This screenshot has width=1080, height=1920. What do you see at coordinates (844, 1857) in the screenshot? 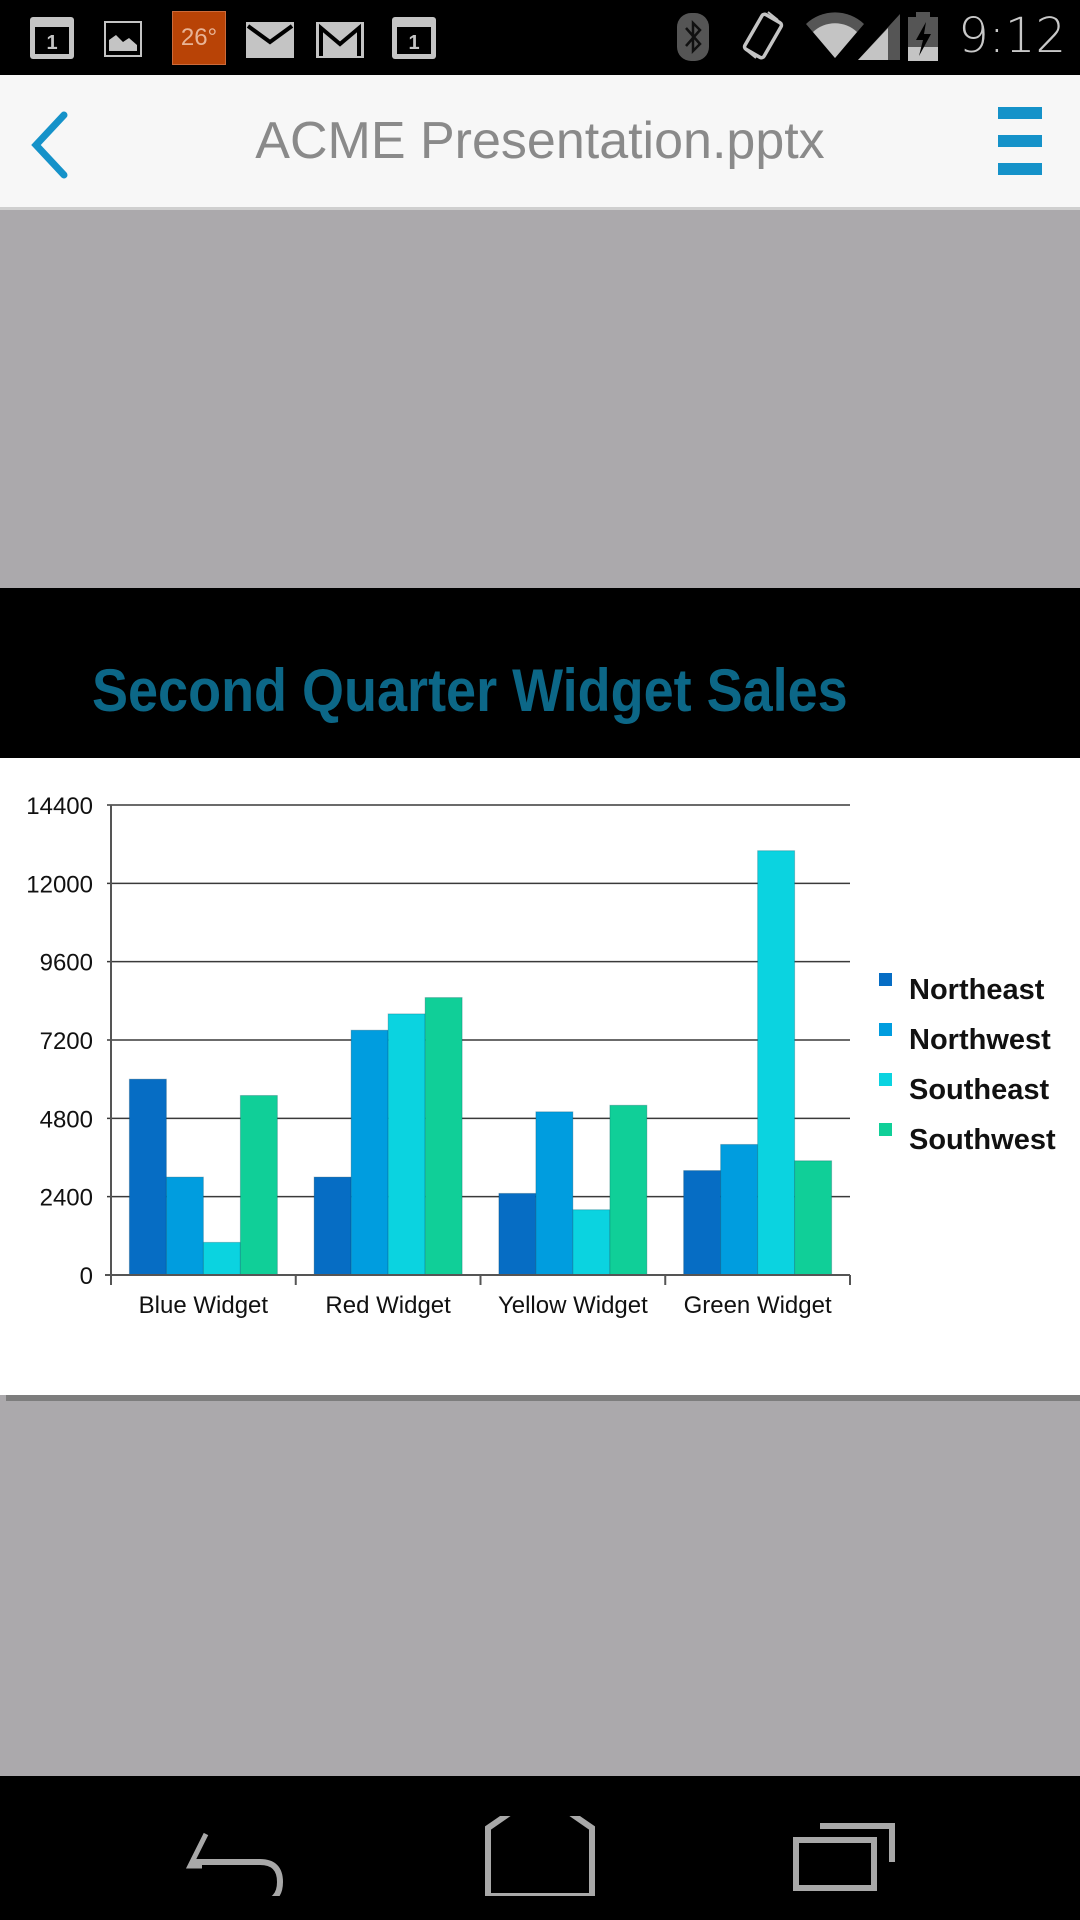
I see `recent-apps-icon` at bounding box center [844, 1857].